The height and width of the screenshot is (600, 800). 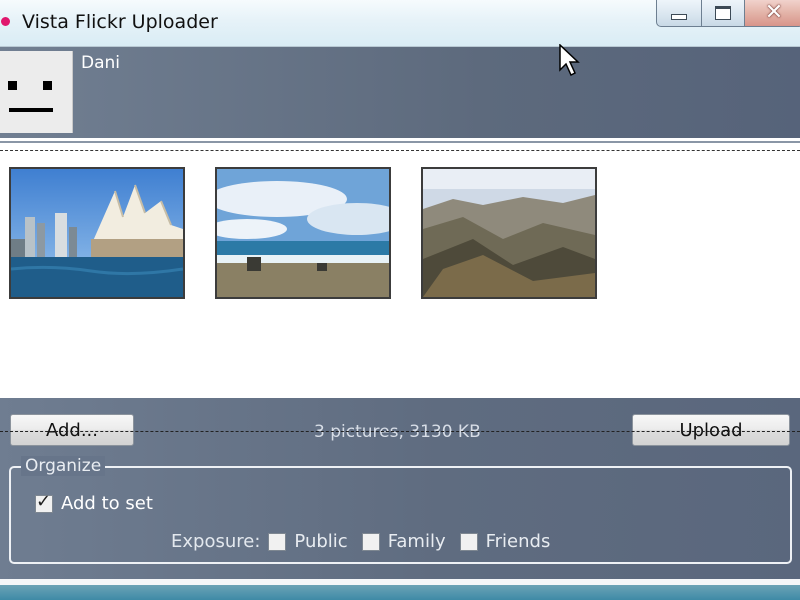 I want to click on window-title: Vista Flickr Uploader, so click(x=120, y=22).